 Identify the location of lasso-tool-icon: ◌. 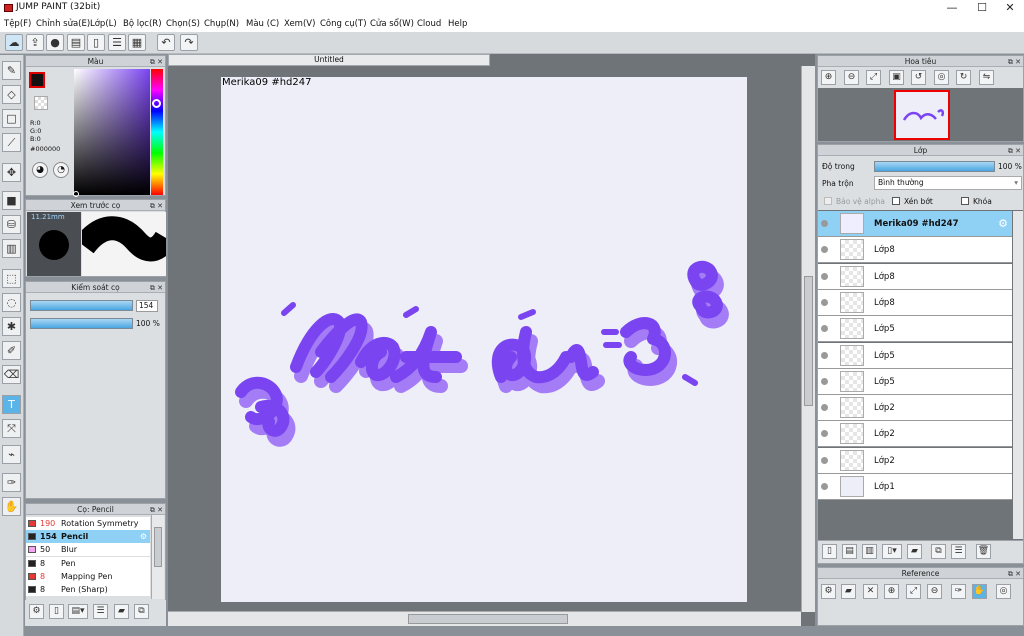
(11, 302).